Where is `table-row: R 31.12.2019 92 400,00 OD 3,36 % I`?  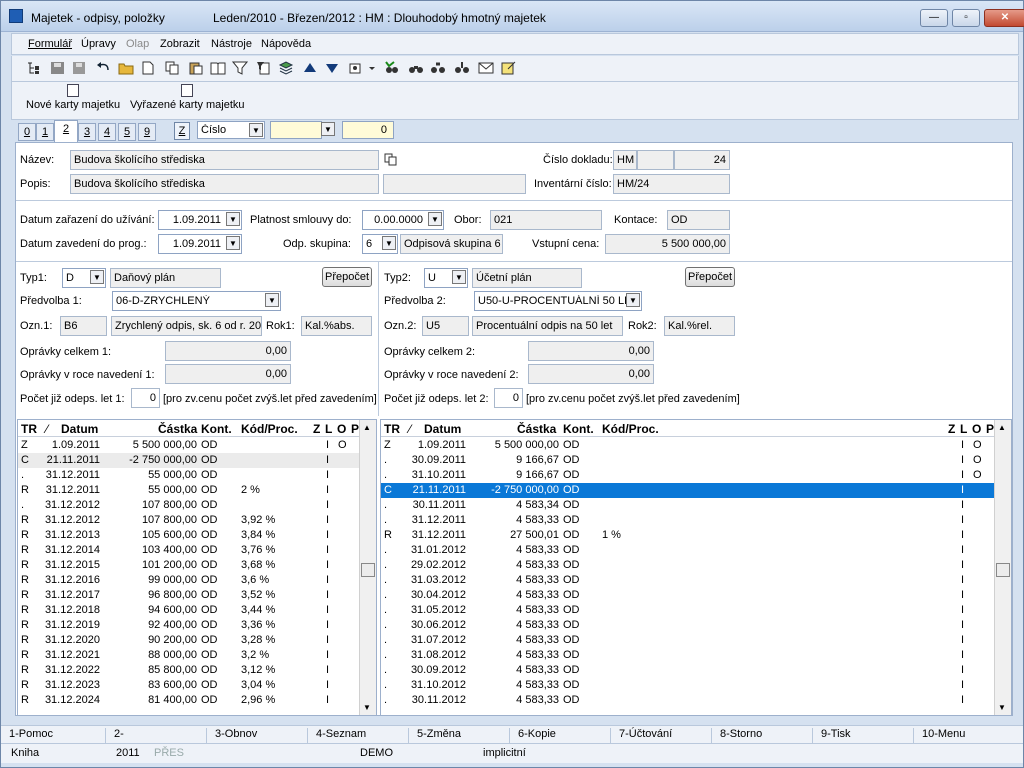 table-row: R 31.12.2019 92 400,00 OD 3,36 % I is located at coordinates (197, 625).